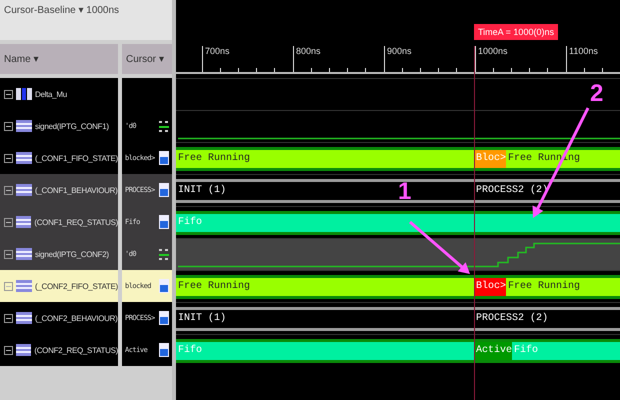  What do you see at coordinates (217, 51) in the screenshot?
I see `time-tick-label: 700ns` at bounding box center [217, 51].